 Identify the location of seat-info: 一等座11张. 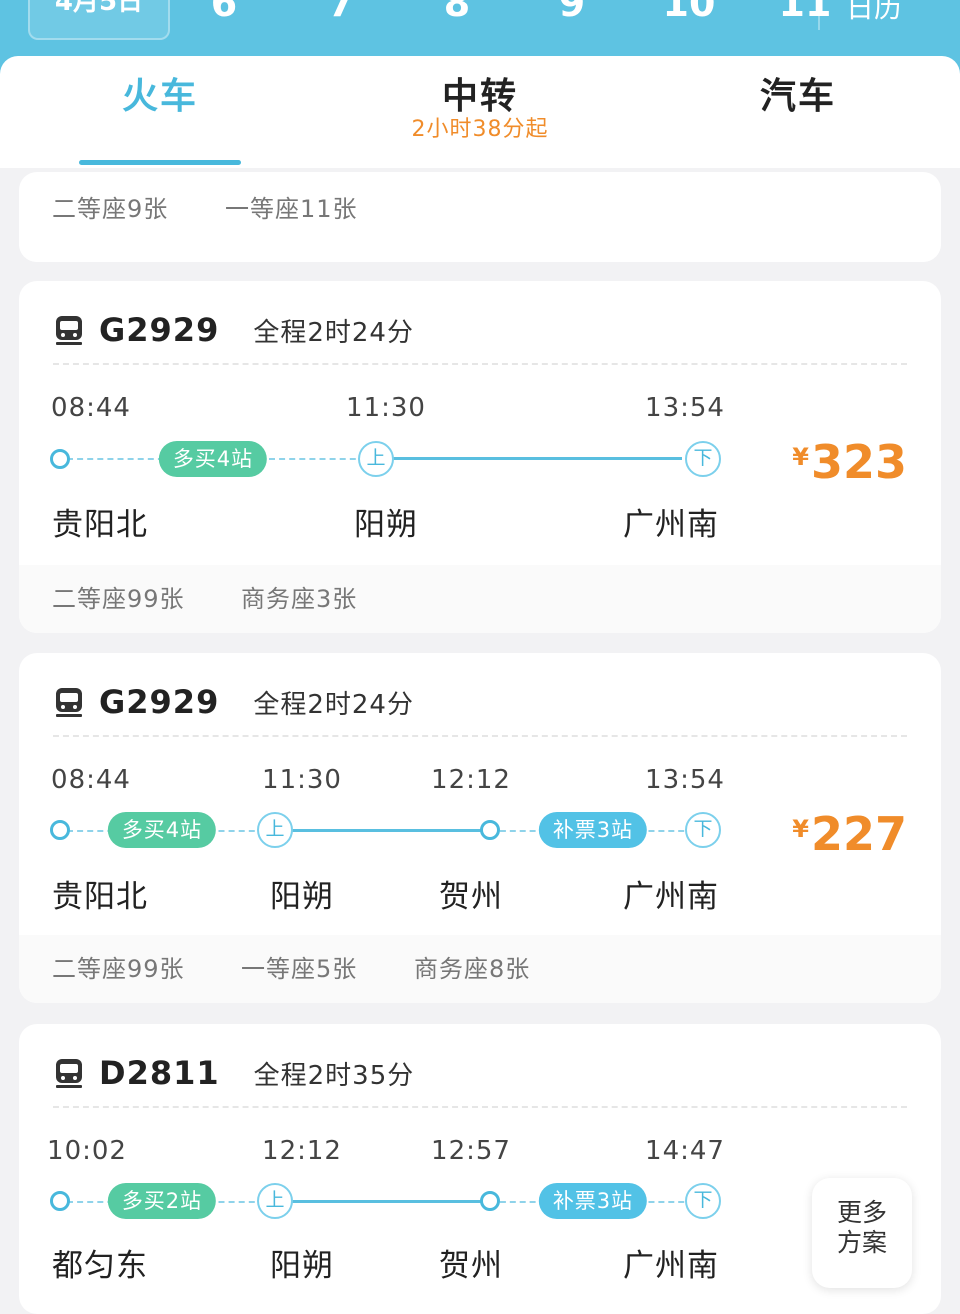
(291, 209).